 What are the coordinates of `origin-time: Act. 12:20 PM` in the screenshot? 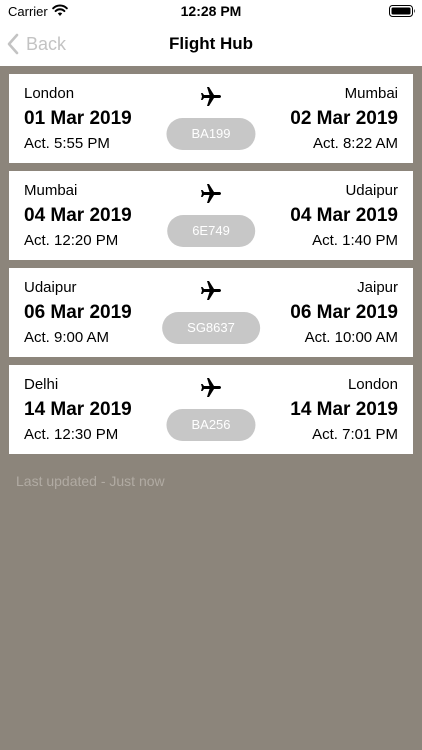 It's located at (71, 240).